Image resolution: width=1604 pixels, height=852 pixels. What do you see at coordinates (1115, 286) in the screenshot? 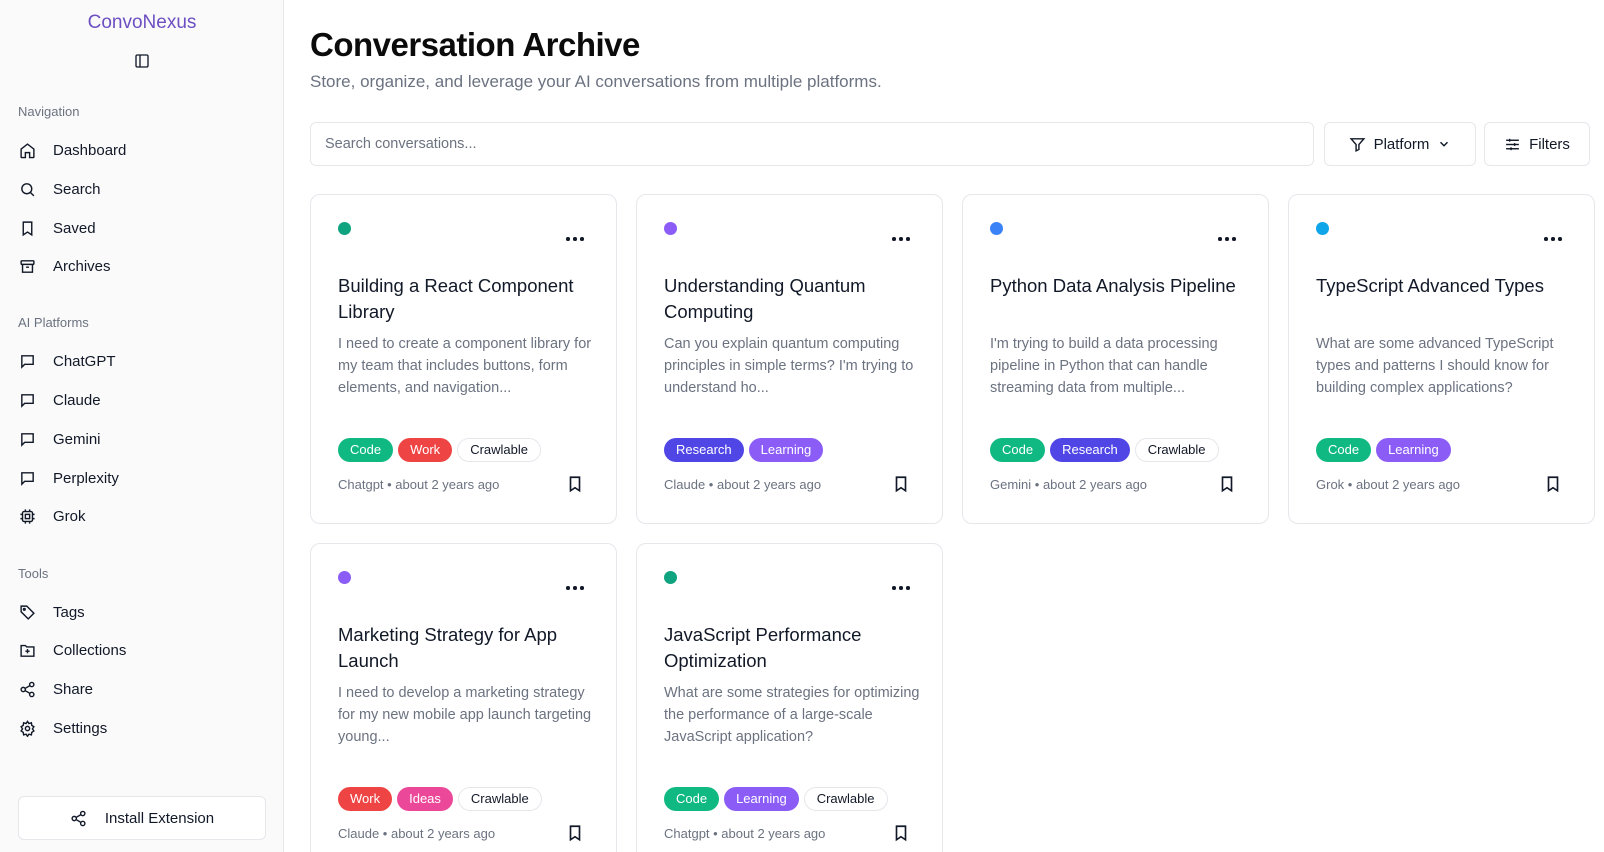
I see `conversation-title: Python Data Analysis Pipeline` at bounding box center [1115, 286].